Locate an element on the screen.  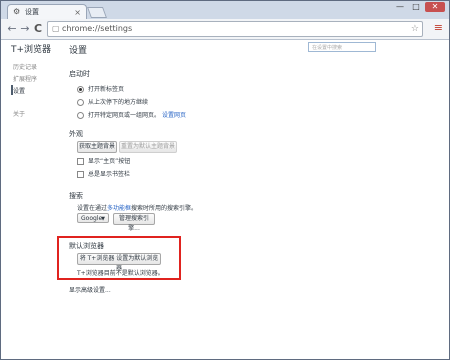
search-engine-select: Google ▼ is located at coordinates (93, 218).